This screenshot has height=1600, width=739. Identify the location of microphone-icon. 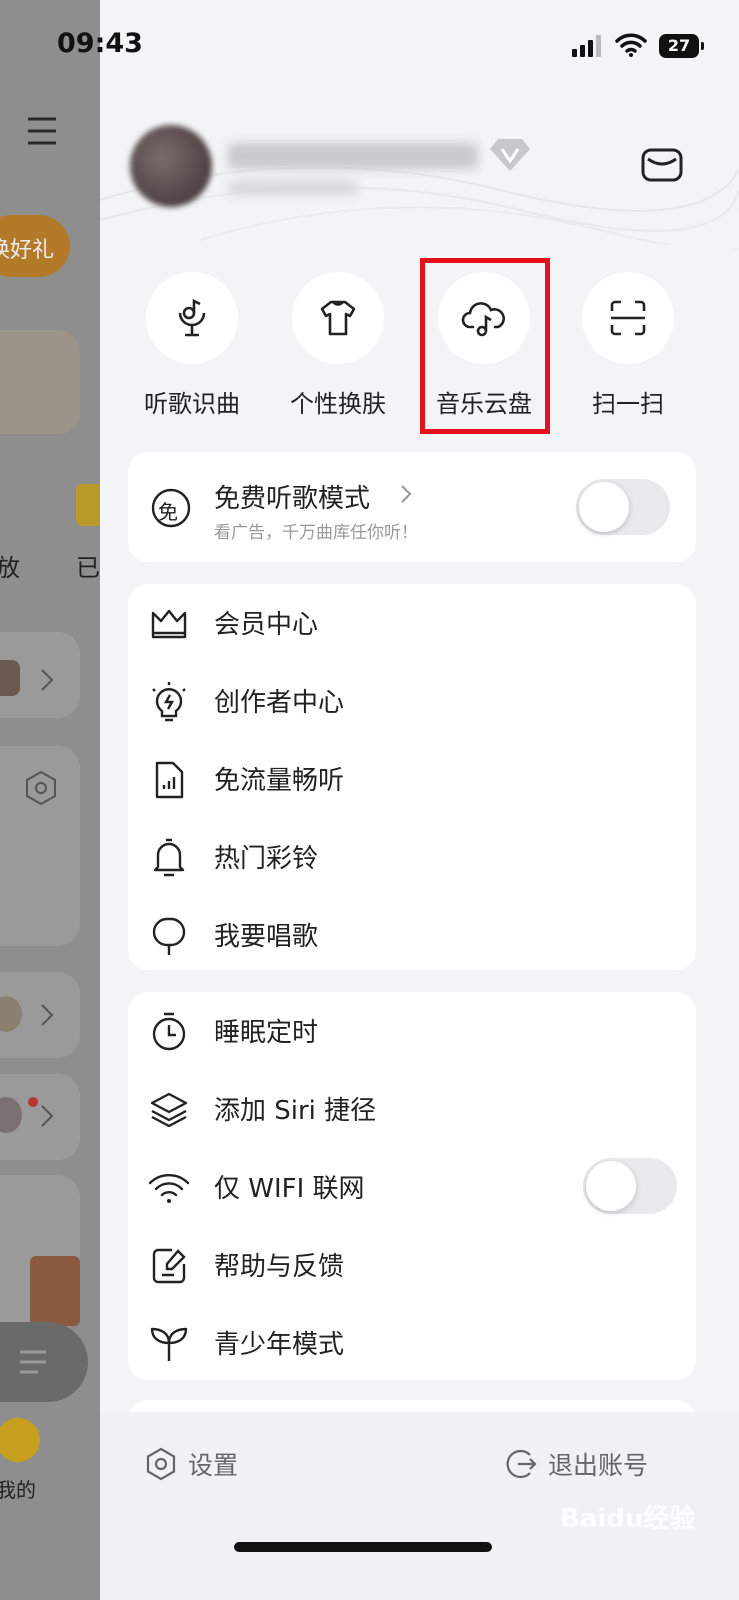
(169, 936).